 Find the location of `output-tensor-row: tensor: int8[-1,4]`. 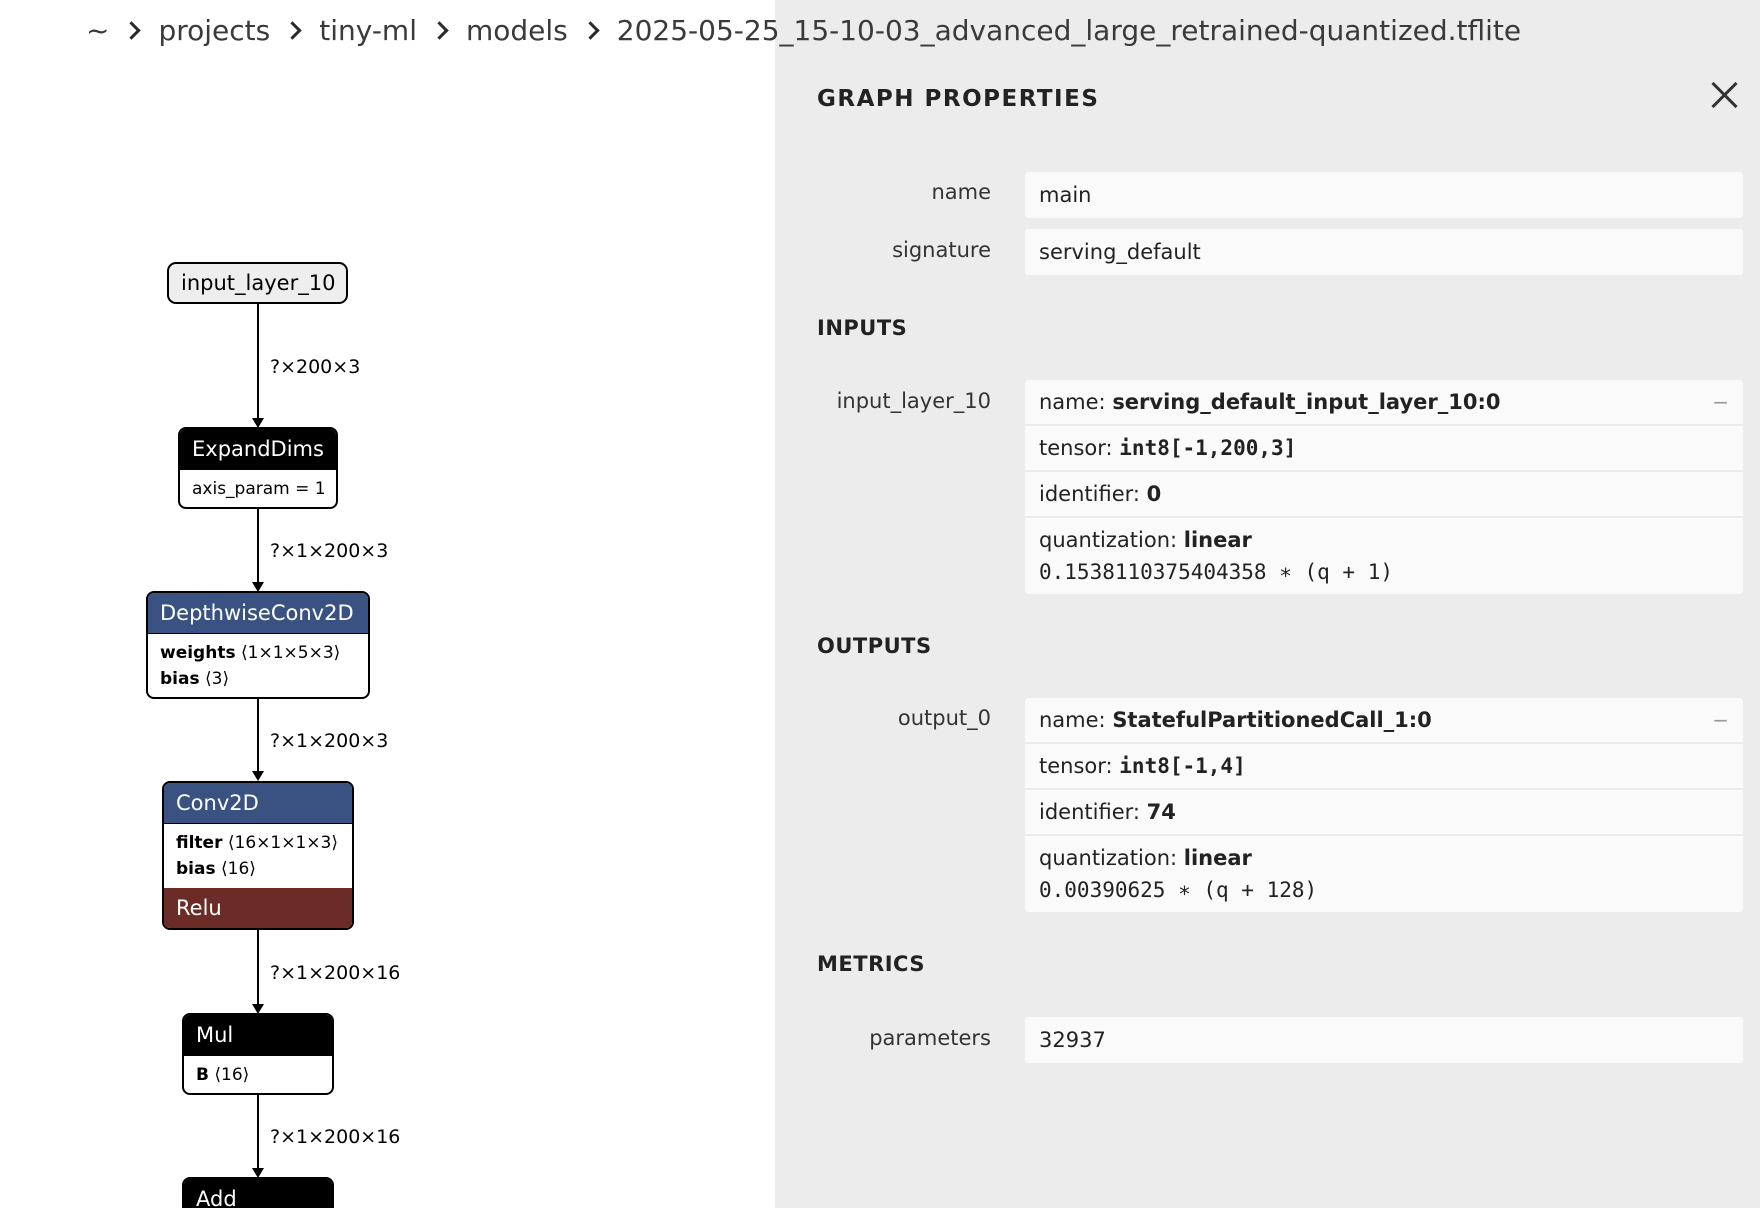

output-tensor-row: tensor: int8[-1,4] is located at coordinates (1384, 767).